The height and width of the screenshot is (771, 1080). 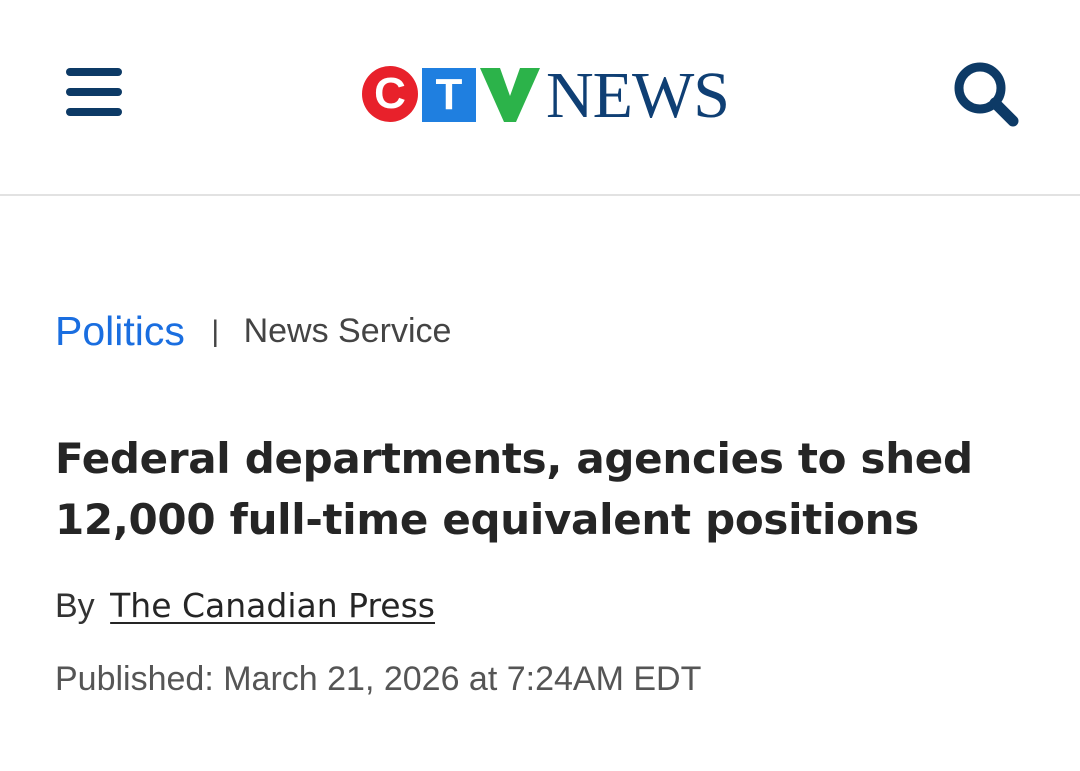 I want to click on logo-wordmark: NEWS, so click(x=638, y=95).